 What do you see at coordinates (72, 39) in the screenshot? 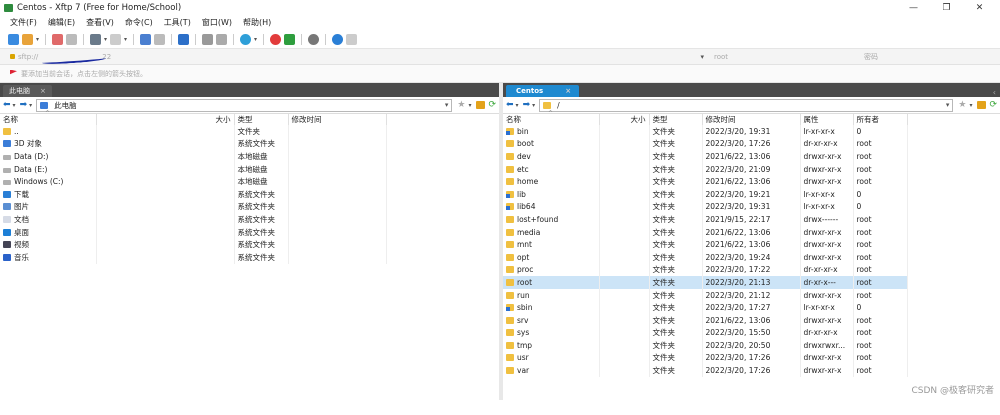
I see `disconnect-icon` at bounding box center [72, 39].